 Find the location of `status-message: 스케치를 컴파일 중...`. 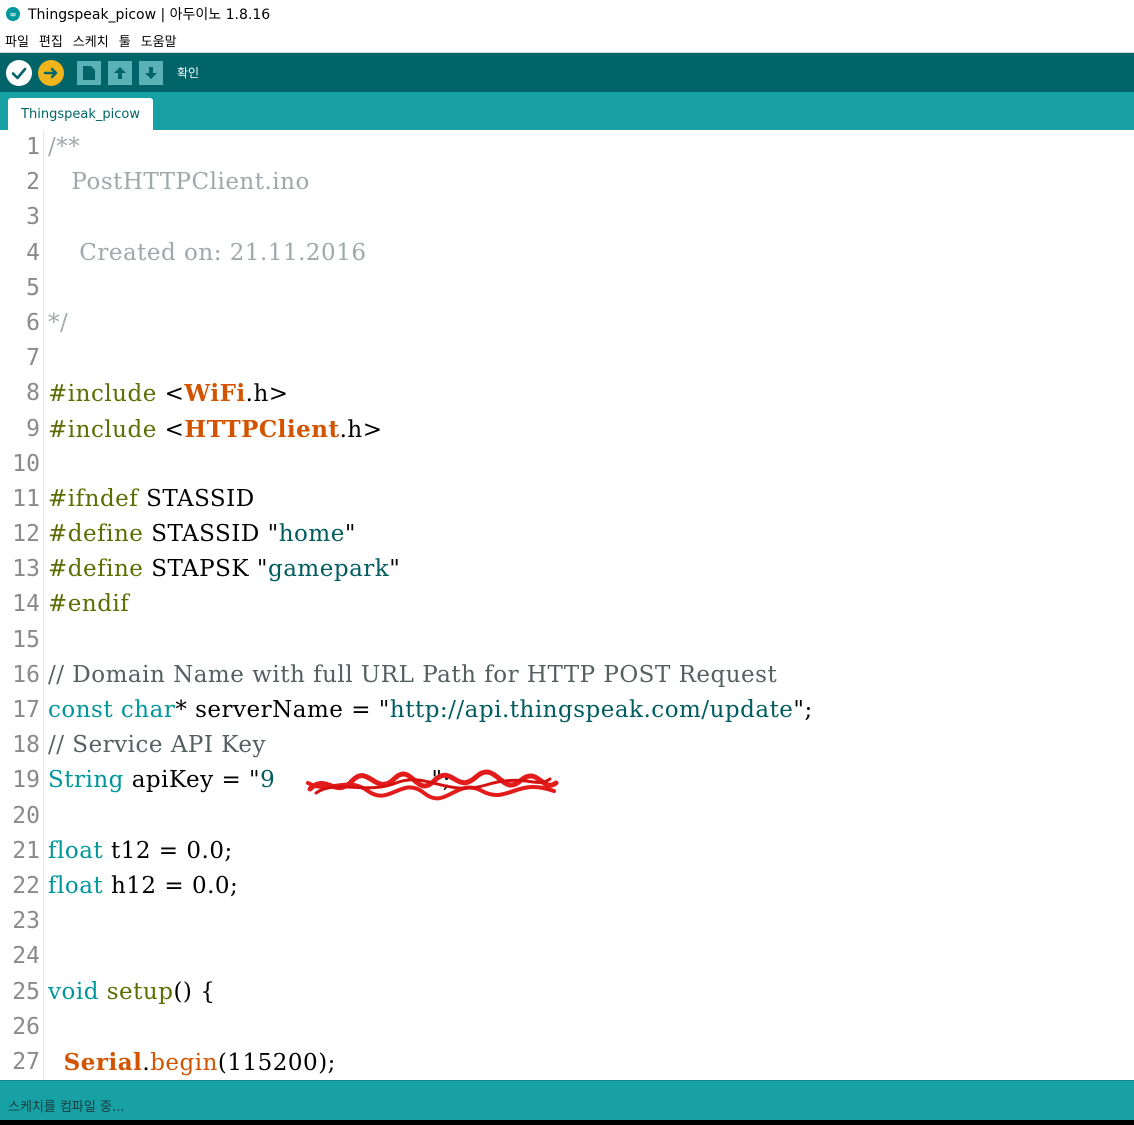

status-message: 스케치를 컴파일 중... is located at coordinates (66, 1107).